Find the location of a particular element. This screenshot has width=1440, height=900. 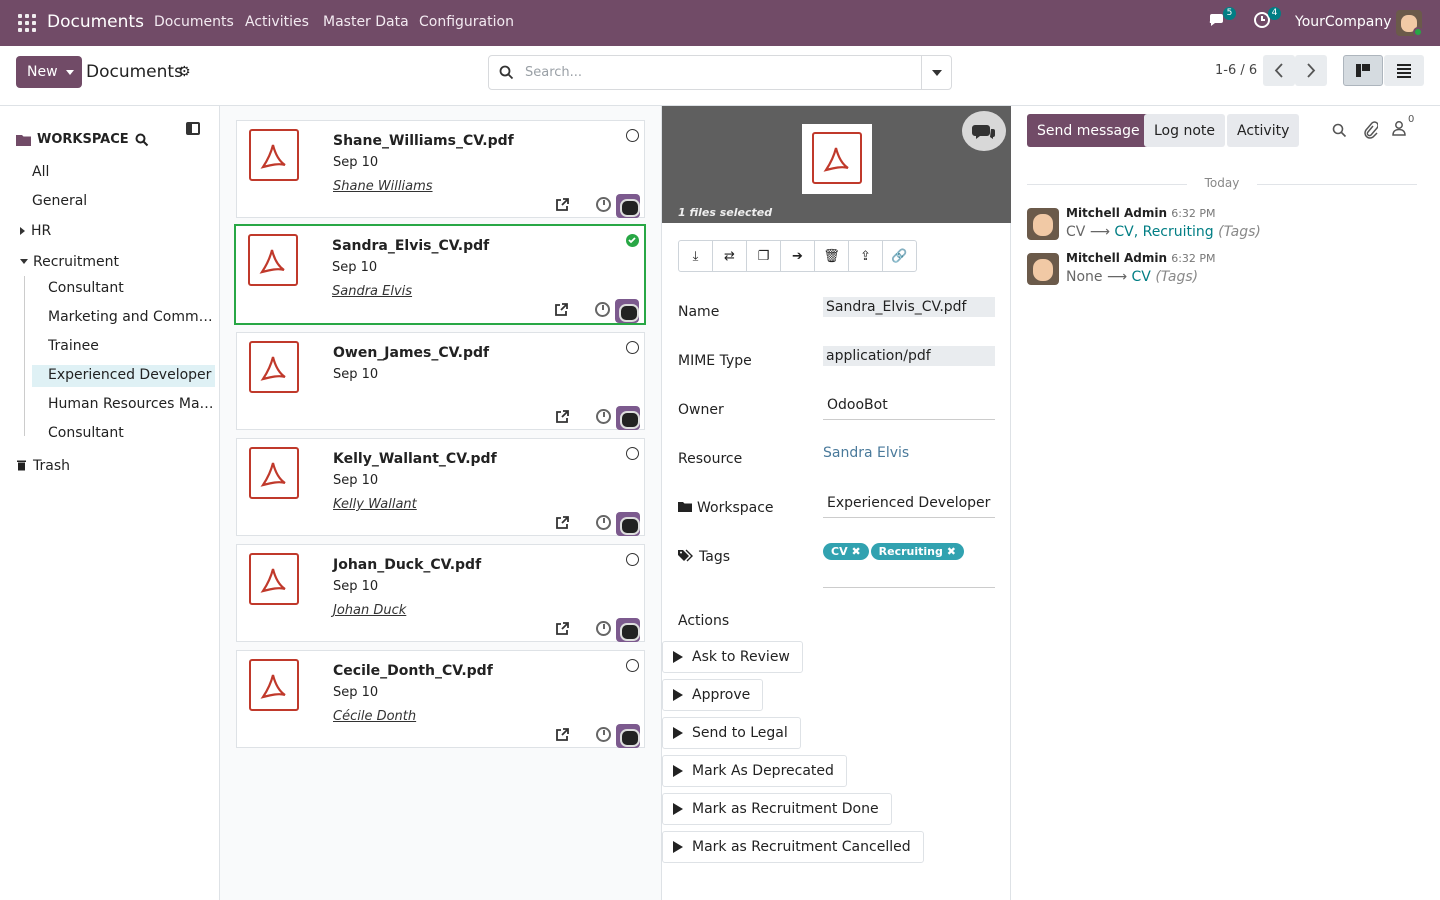

document-card-selected: Sandra_Elvis_CV.pdf Sep 10 Sandra Elvis is located at coordinates (440, 274).